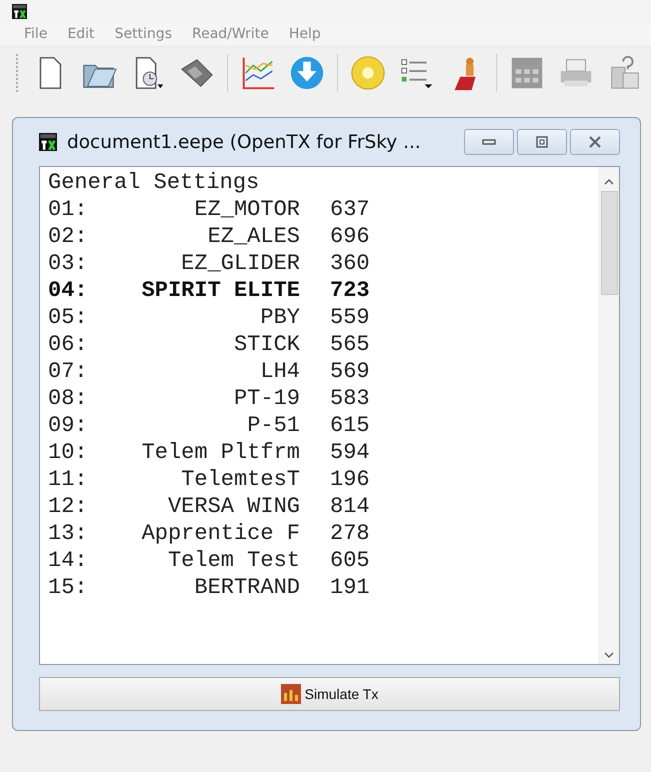  Describe the element at coordinates (323, 506) in the screenshot. I see `model-row: 12: VERSA WING 814` at that location.